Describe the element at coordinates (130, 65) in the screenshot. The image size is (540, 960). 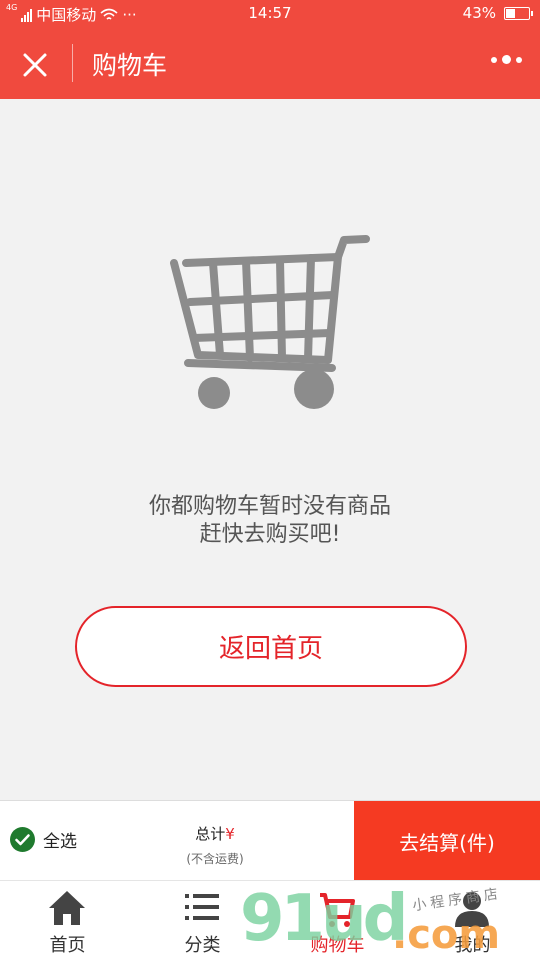
I see `page-title: 购物车` at that location.